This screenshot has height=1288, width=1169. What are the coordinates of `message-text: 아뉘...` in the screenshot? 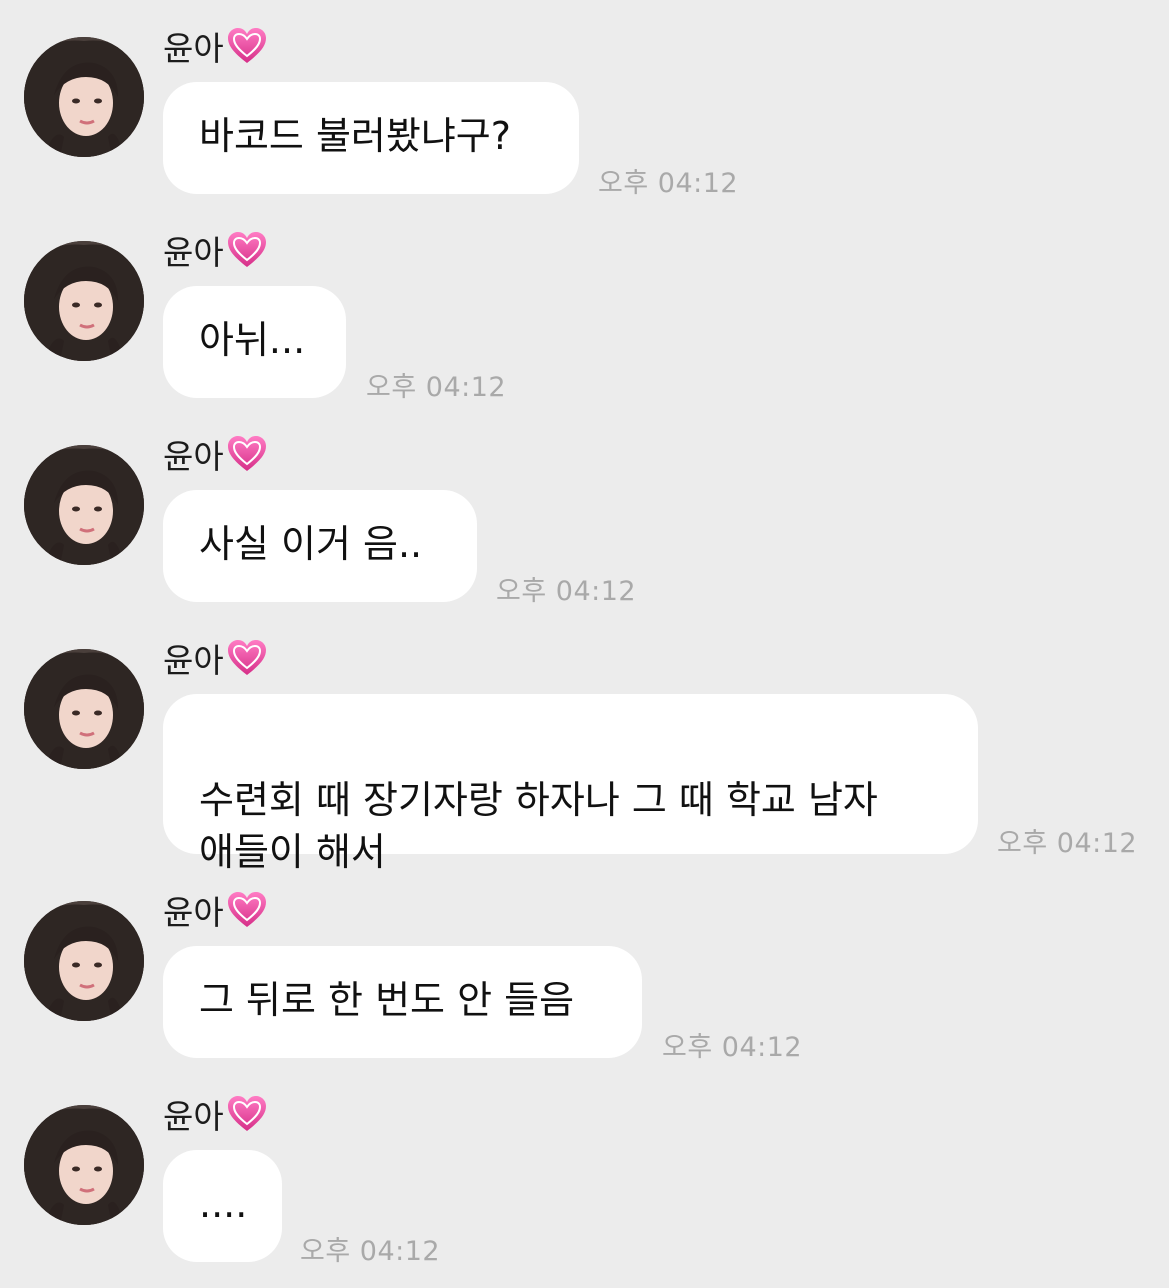 It's located at (252, 340).